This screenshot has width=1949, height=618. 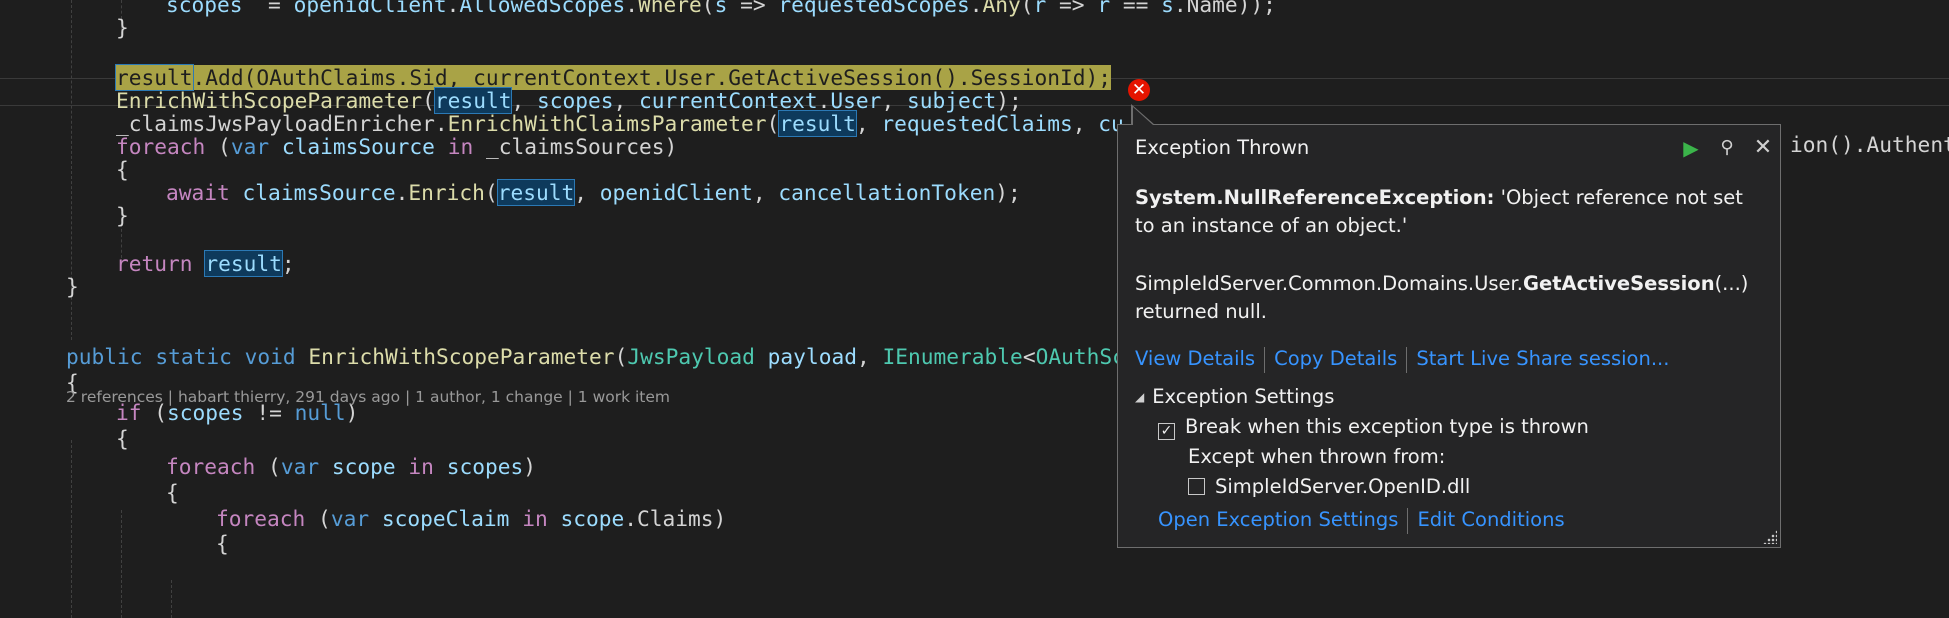 I want to click on resize-grip-icon, so click(x=1770, y=537).